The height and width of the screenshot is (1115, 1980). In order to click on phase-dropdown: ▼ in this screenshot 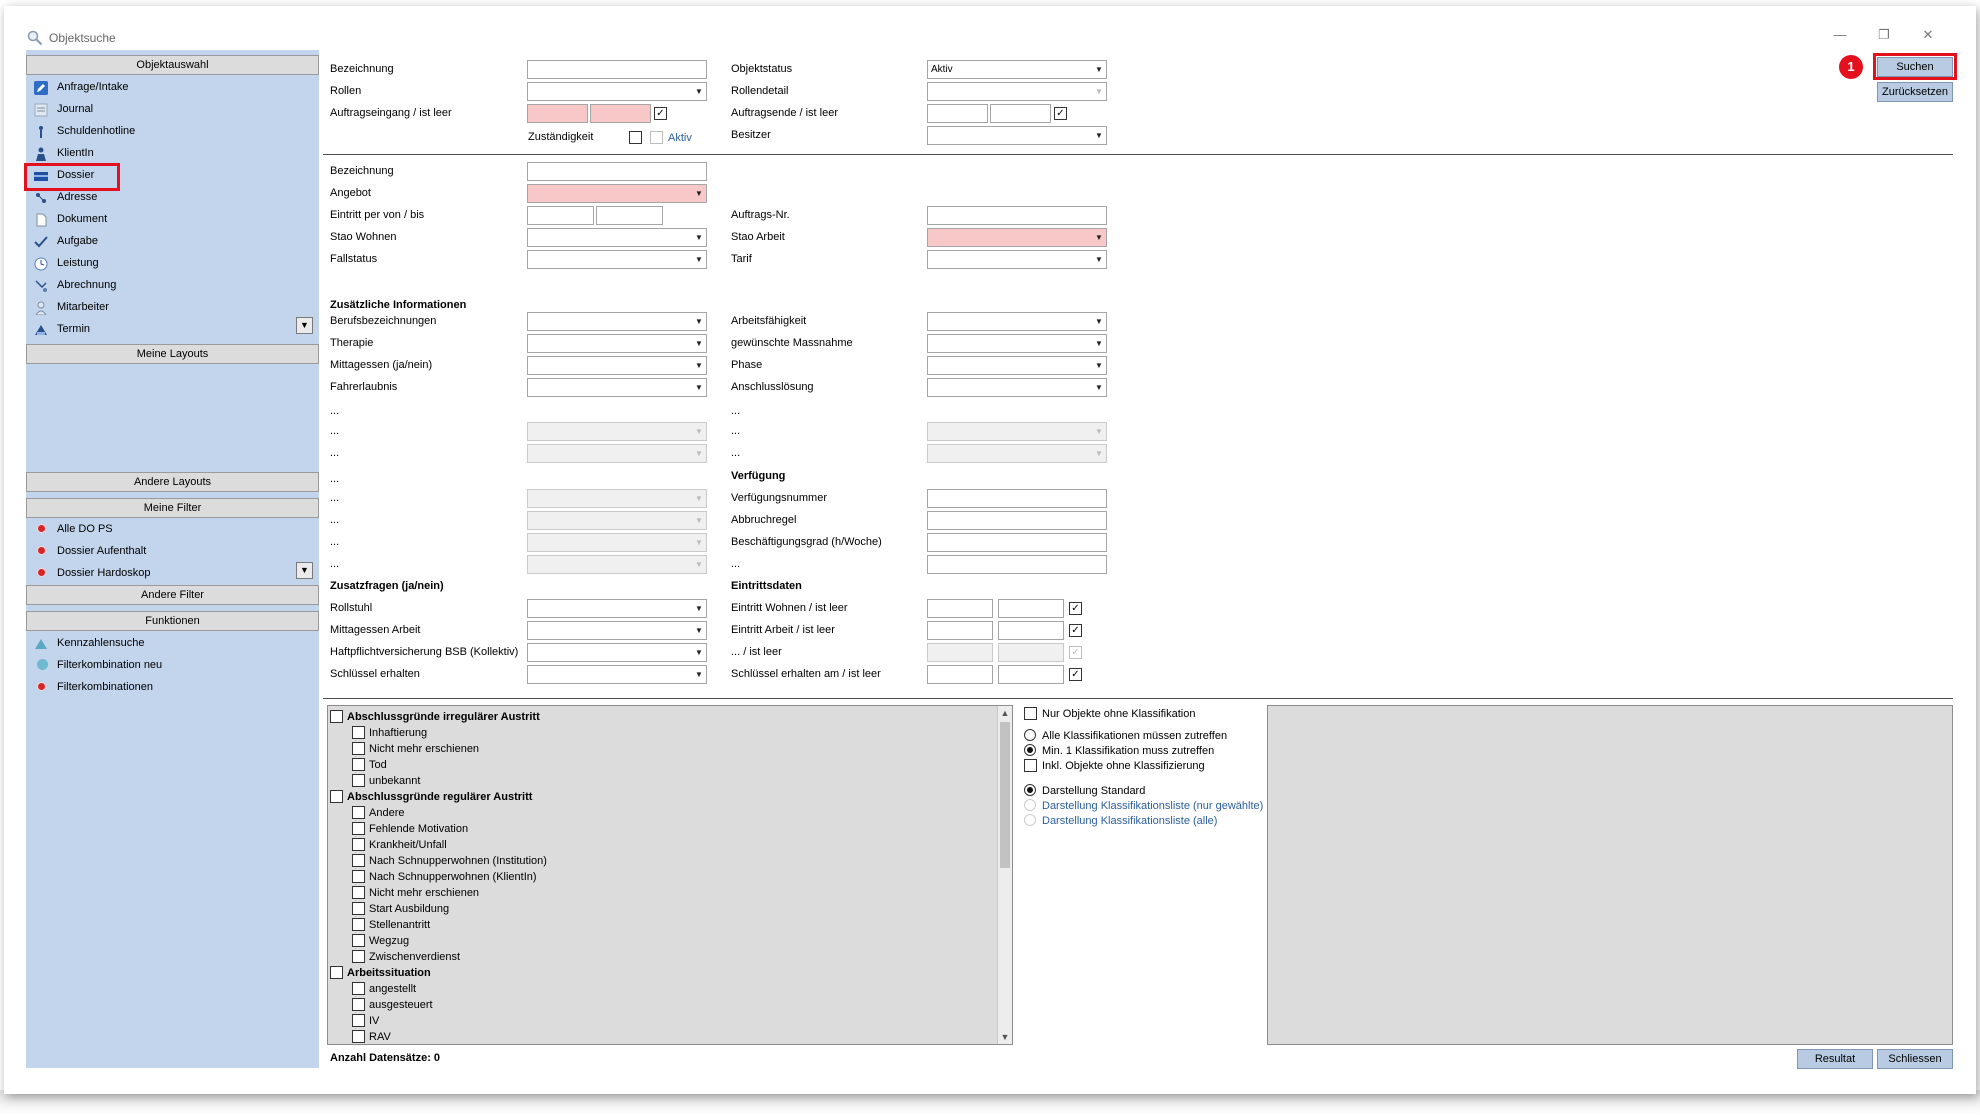, I will do `click(1017, 365)`.